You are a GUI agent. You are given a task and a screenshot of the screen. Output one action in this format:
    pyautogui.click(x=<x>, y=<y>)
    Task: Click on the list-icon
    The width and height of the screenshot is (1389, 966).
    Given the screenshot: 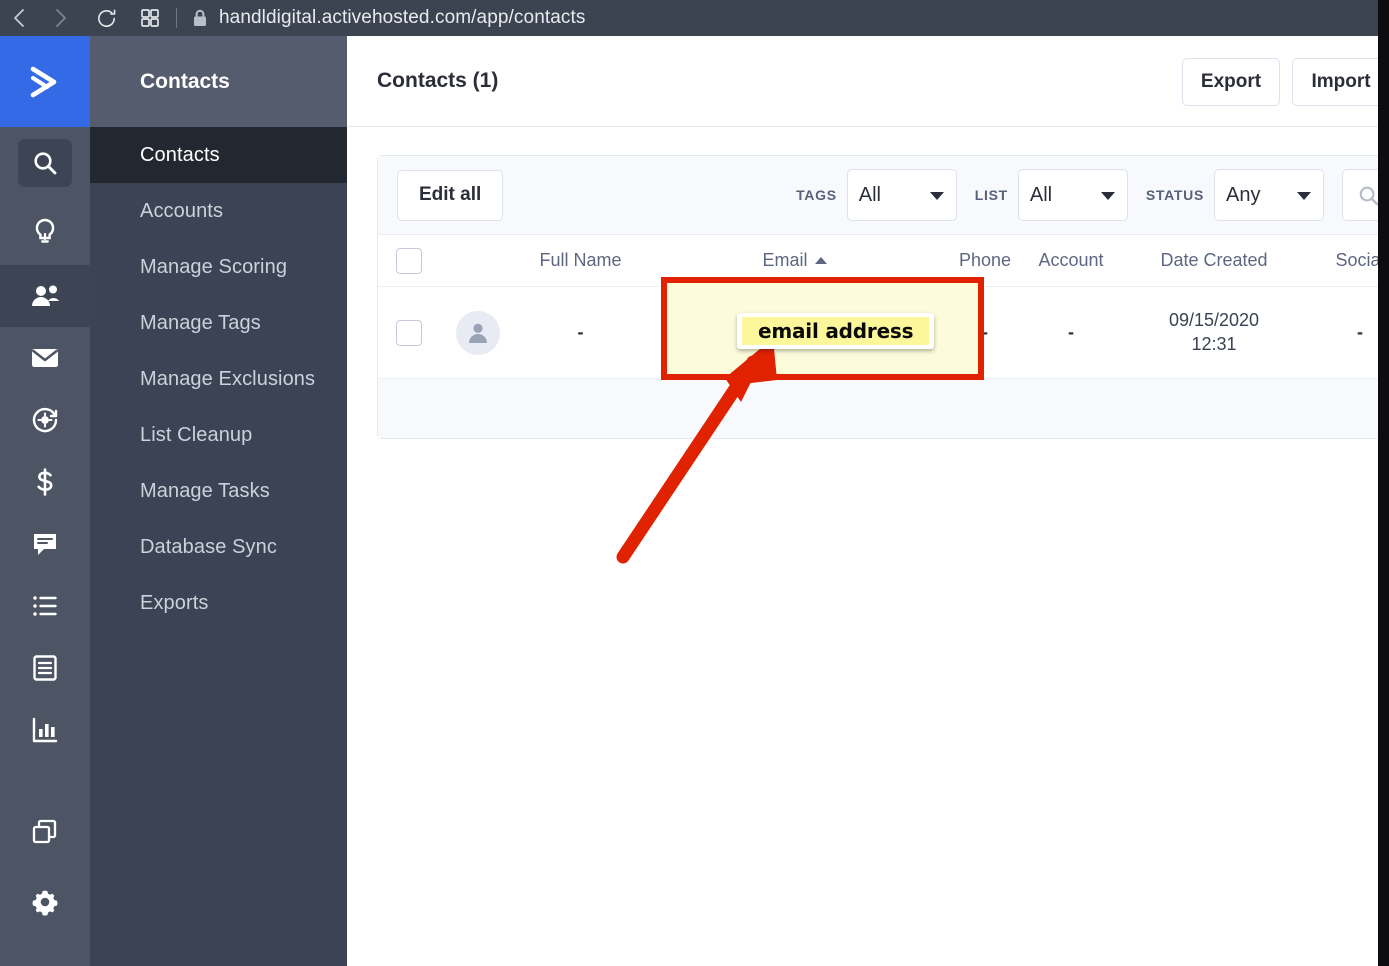 What is the action you would take?
    pyautogui.click(x=45, y=606)
    